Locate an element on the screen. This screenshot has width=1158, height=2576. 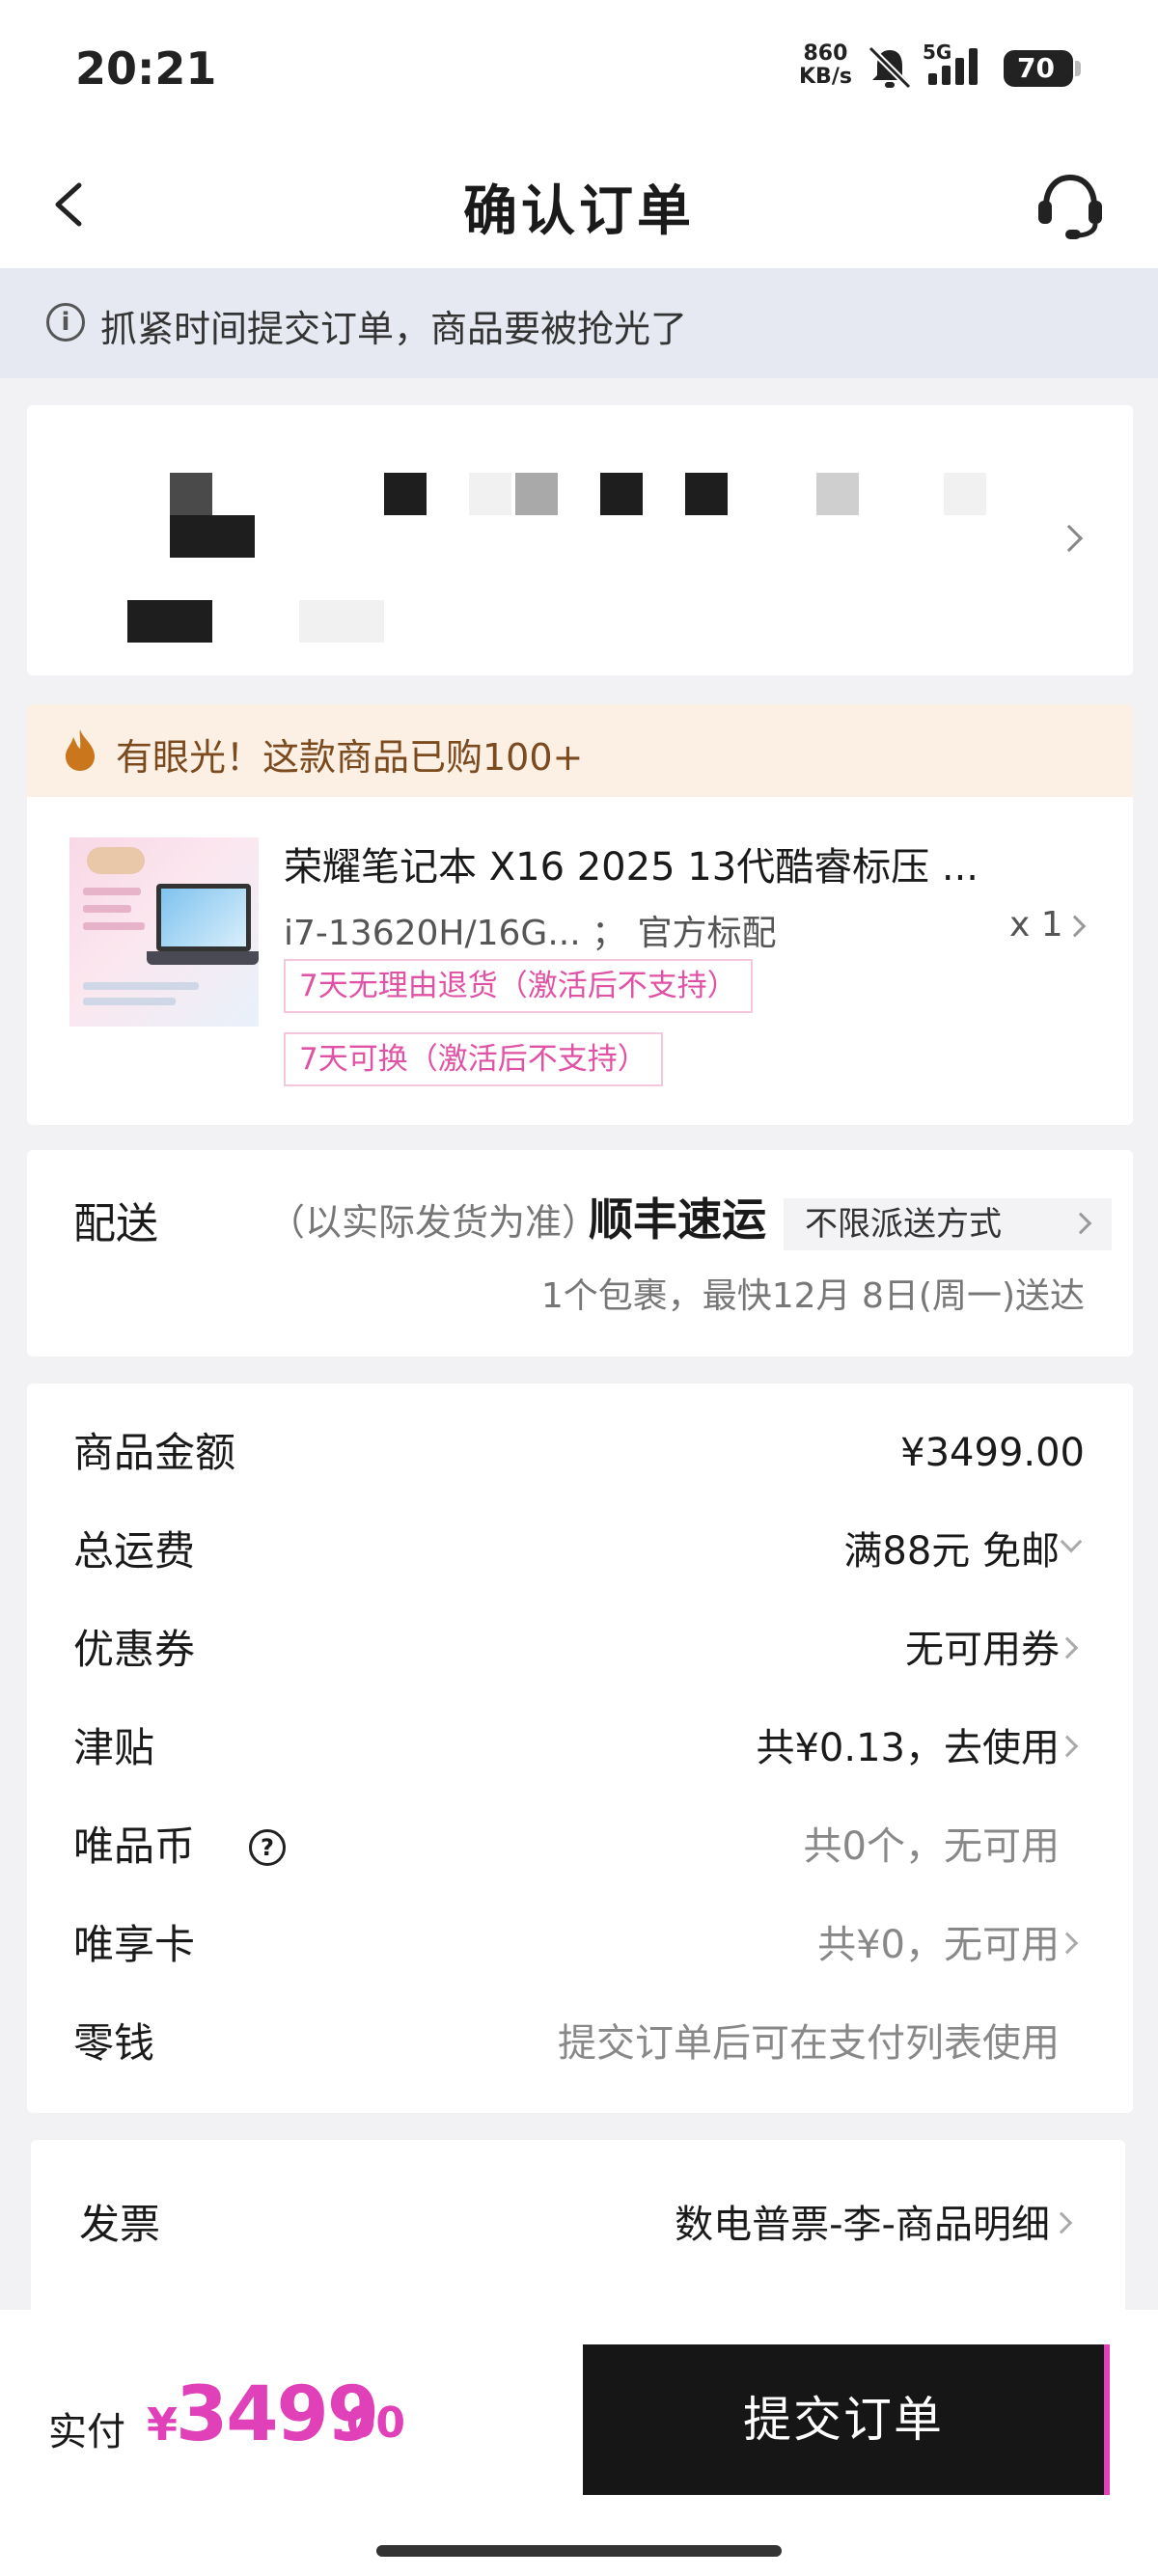
invoice-card: 发票 数电普票-李-商品明细 is located at coordinates (578, 2231).